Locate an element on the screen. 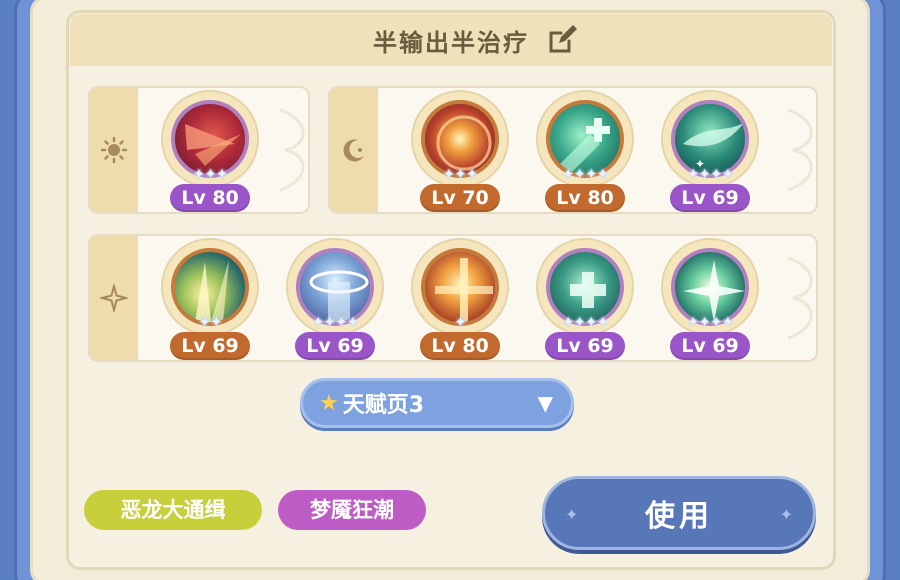  row-tab-moon is located at coordinates (354, 150).